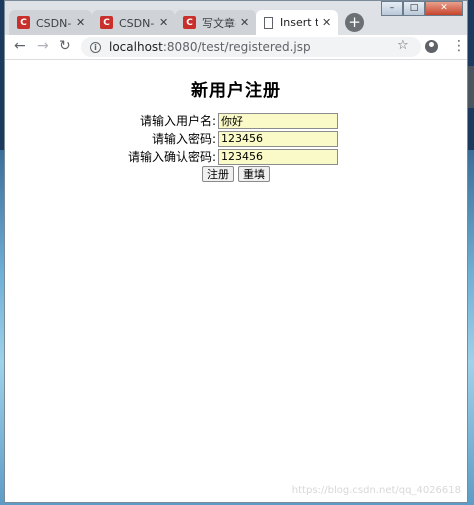 Image resolution: width=474 pixels, height=505 pixels. I want to click on username-input, so click(278, 120).